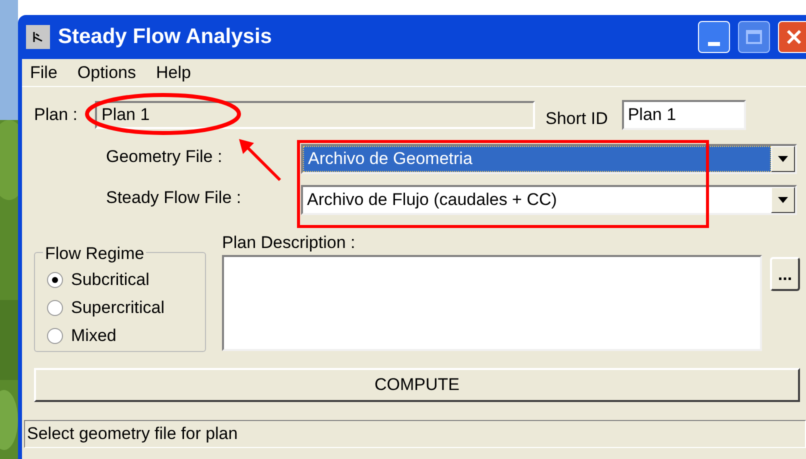  What do you see at coordinates (684, 115) in the screenshot?
I see `short-id-field: Plan 1` at bounding box center [684, 115].